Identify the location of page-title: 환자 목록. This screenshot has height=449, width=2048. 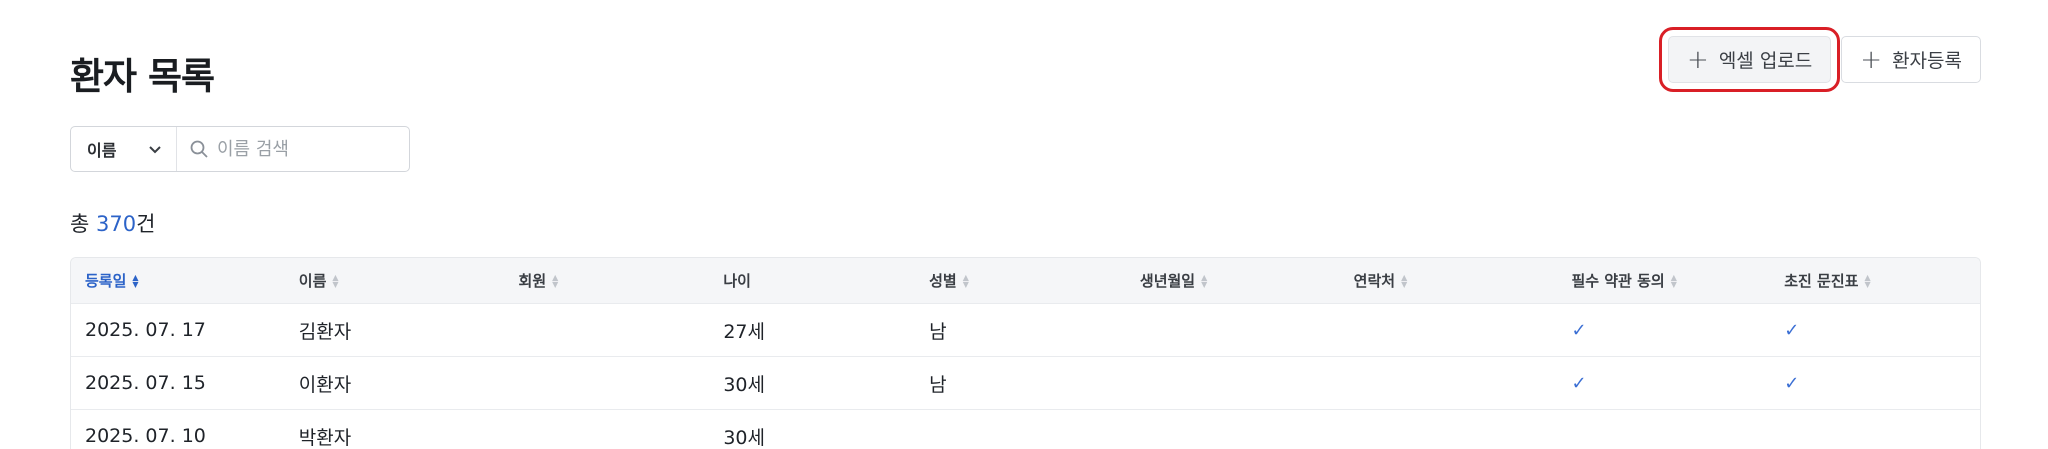
(142, 76).